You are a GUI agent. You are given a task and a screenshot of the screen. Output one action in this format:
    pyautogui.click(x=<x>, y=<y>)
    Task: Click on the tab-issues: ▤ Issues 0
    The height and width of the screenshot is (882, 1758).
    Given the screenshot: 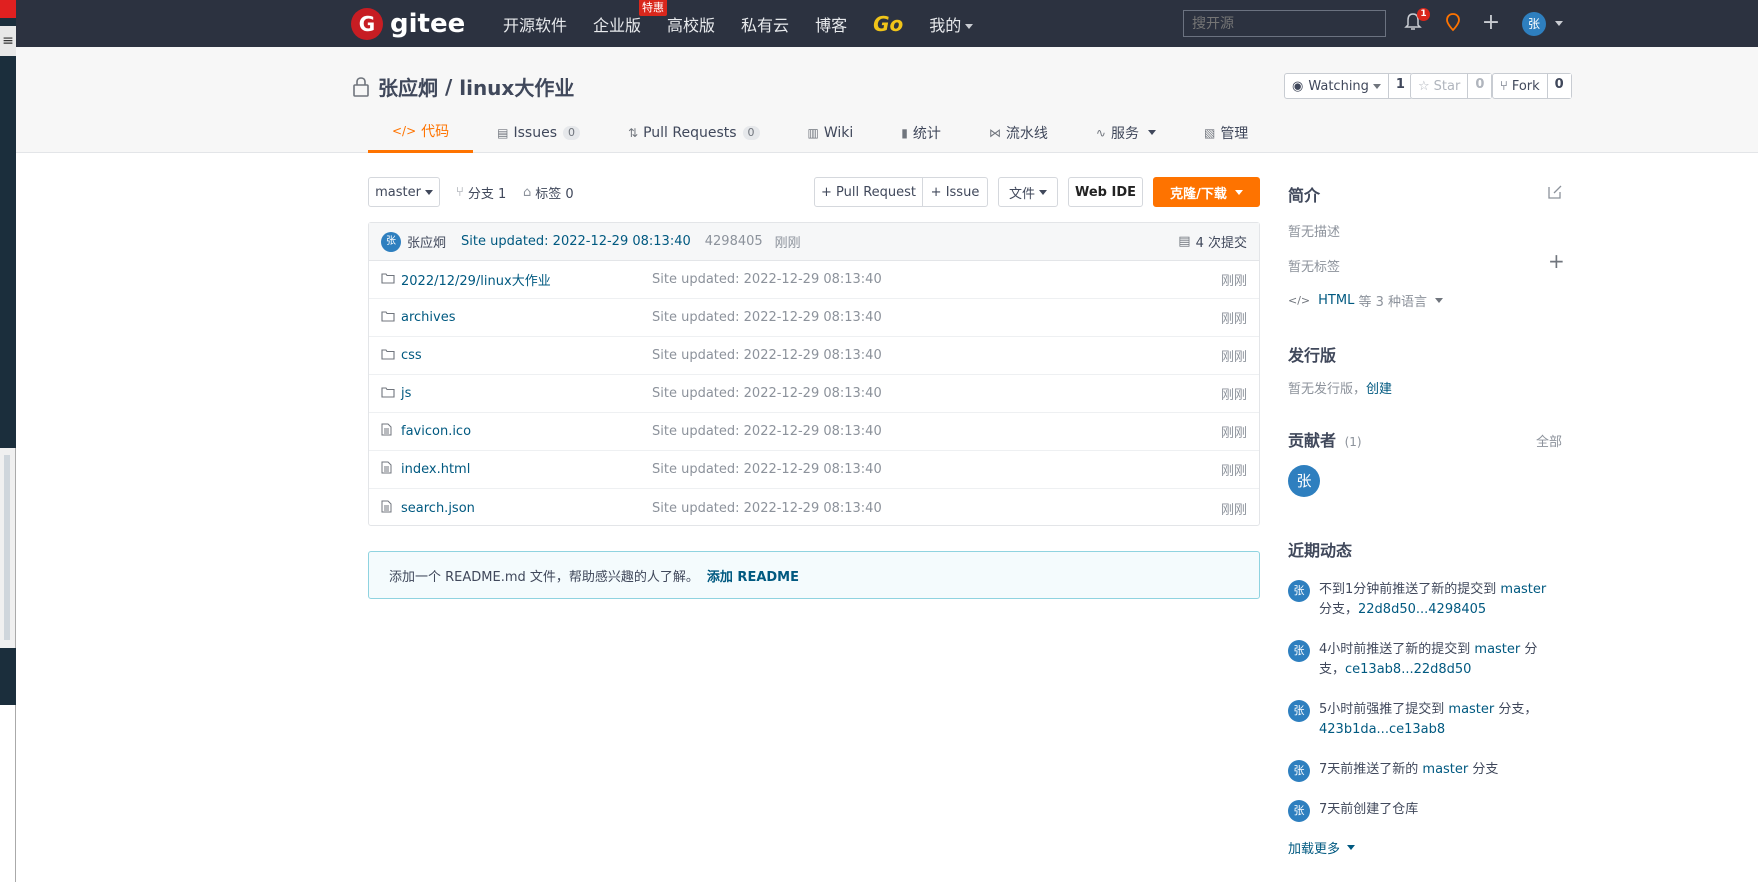 What is the action you would take?
    pyautogui.click(x=538, y=132)
    